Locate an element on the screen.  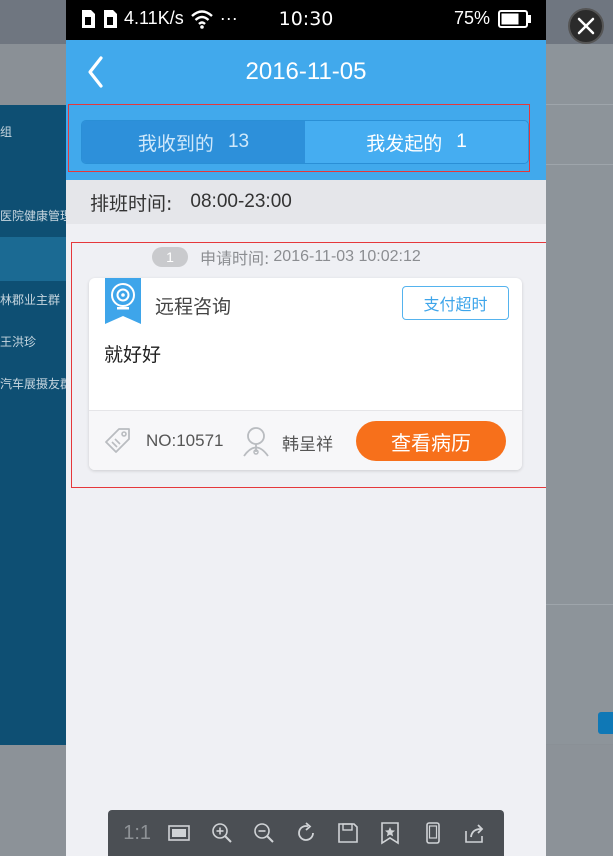
favorite-button is located at coordinates (390, 833).